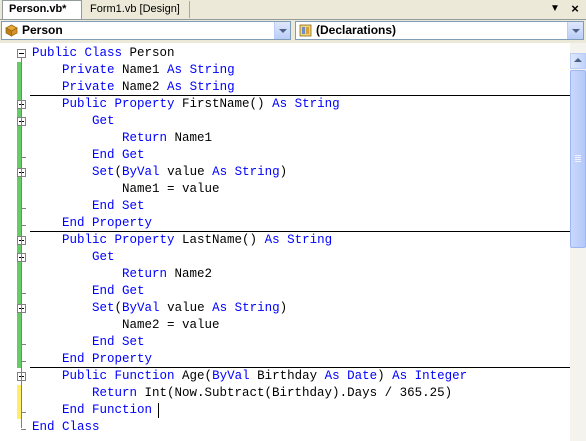 Image resolution: width=586 pixels, height=441 pixels. I want to click on code-line: Private Name2 As String, so click(133, 87).